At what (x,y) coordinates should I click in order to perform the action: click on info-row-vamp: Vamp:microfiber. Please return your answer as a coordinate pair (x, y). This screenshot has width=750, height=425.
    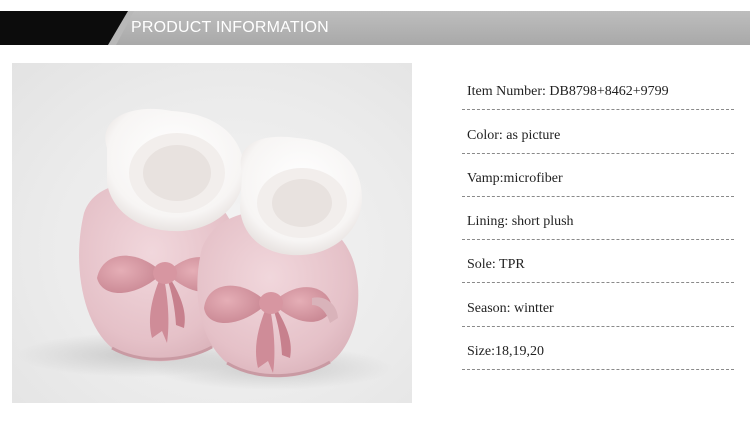
    Looking at the image, I should click on (598, 175).